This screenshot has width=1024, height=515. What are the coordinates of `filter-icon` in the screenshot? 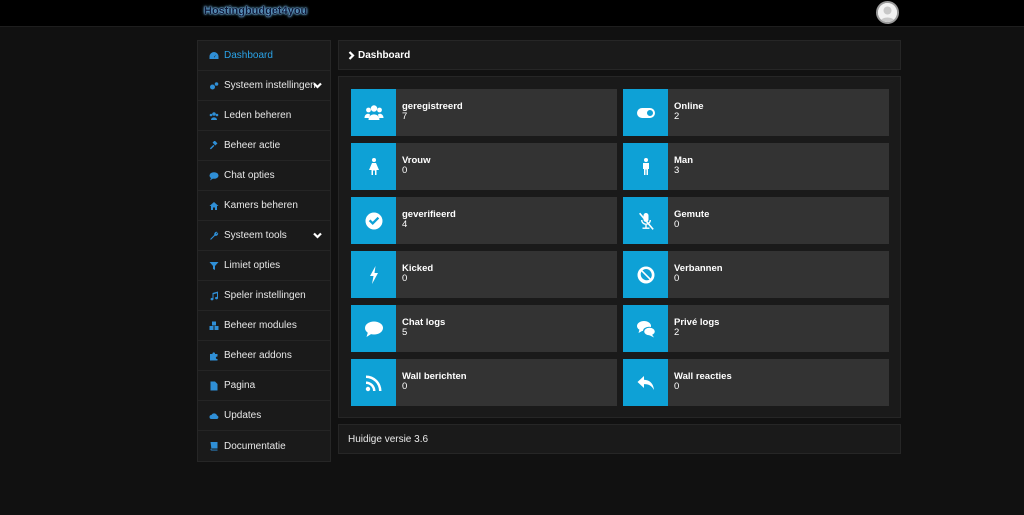 It's located at (213, 265).